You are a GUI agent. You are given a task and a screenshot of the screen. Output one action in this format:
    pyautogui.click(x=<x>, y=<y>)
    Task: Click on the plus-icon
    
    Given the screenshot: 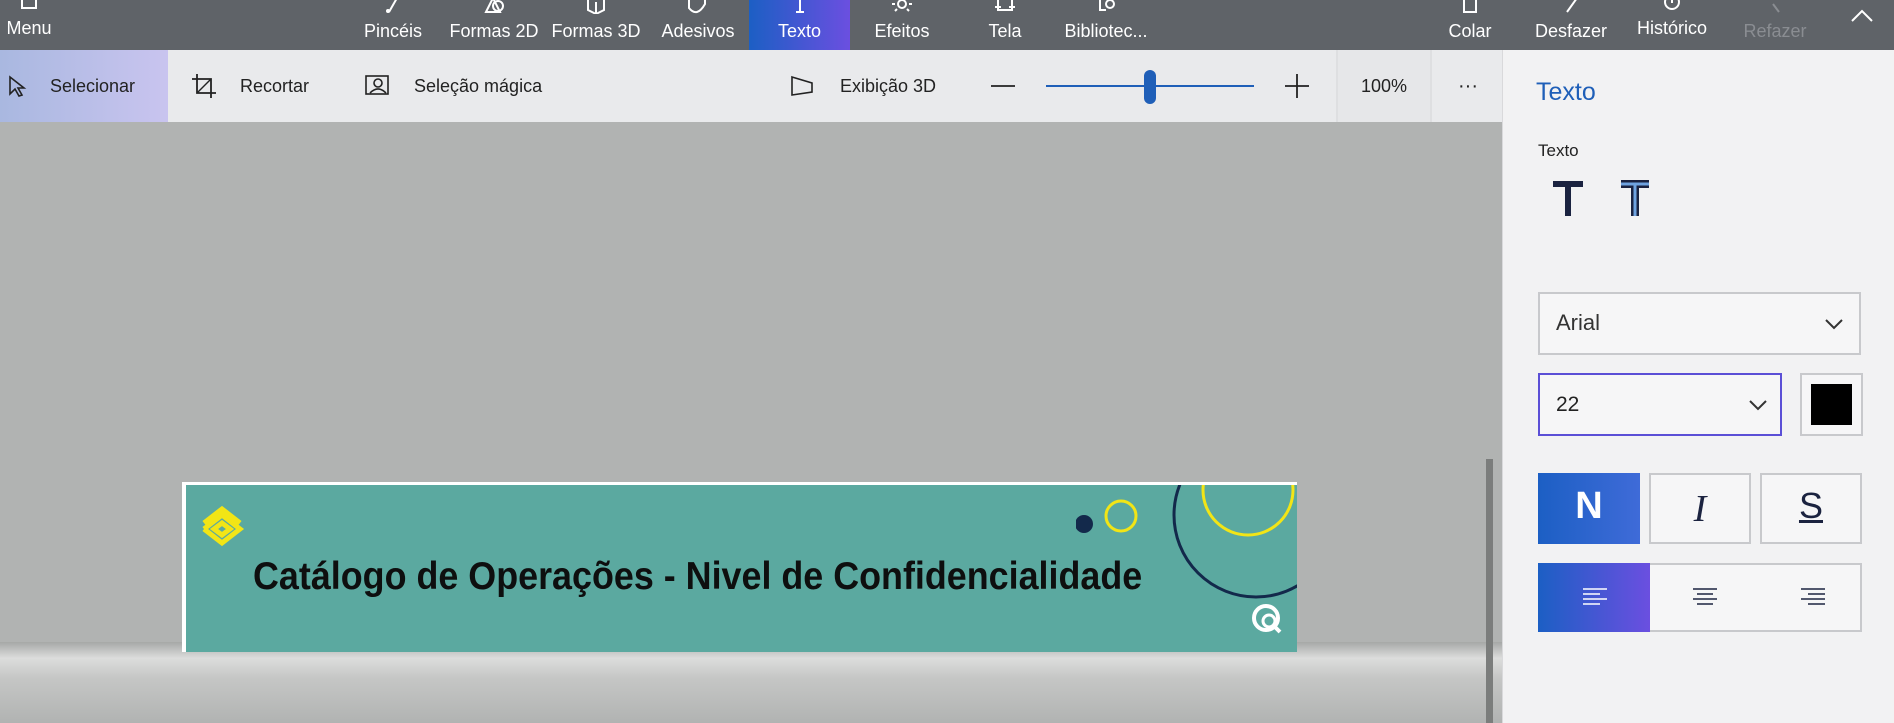 What is the action you would take?
    pyautogui.click(x=1297, y=86)
    